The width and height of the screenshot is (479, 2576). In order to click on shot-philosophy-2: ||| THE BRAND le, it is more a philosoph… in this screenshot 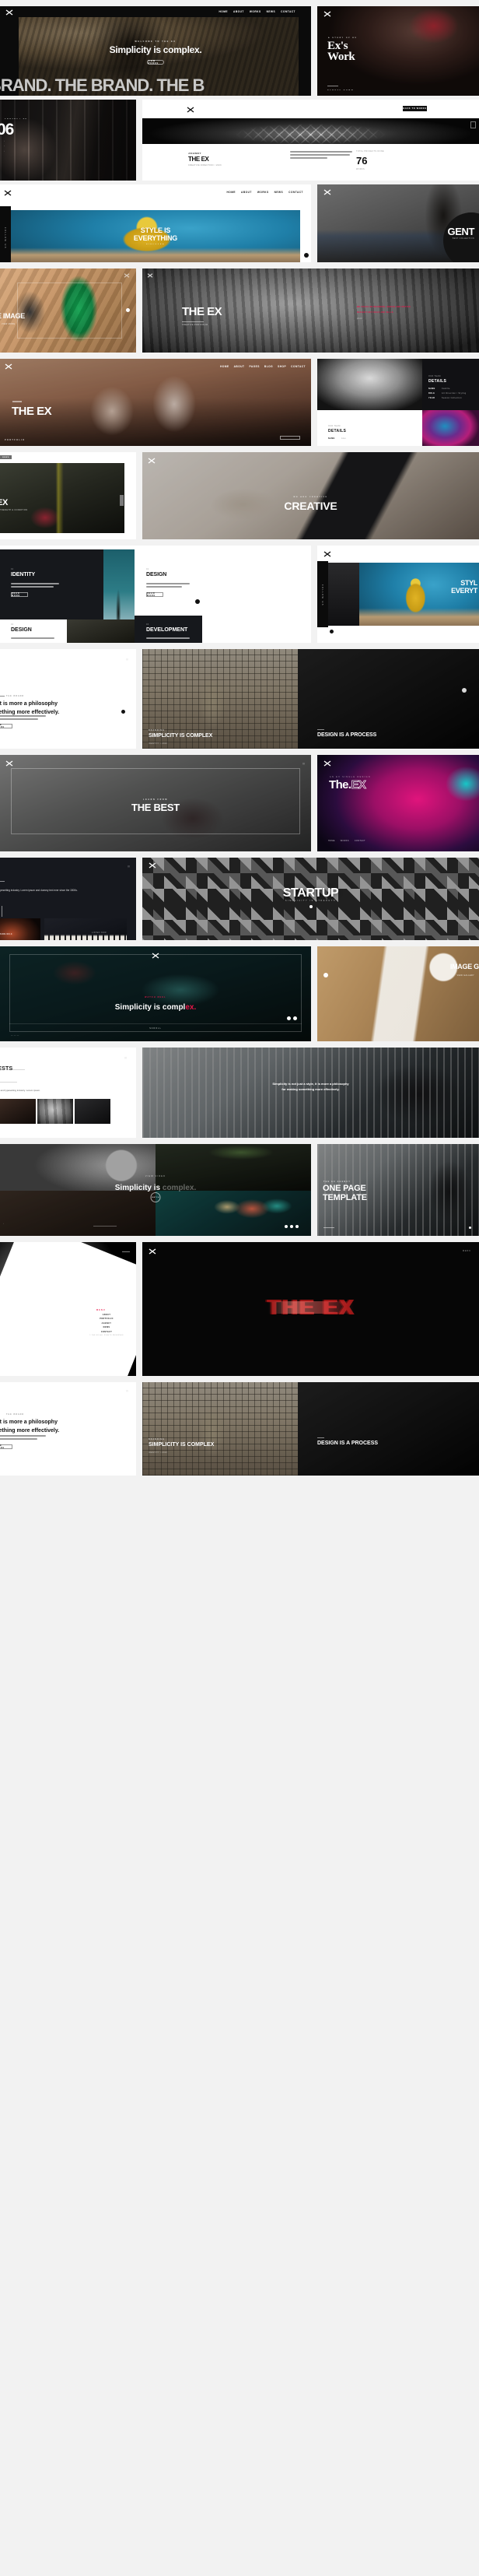, I will do `click(68, 1429)`.